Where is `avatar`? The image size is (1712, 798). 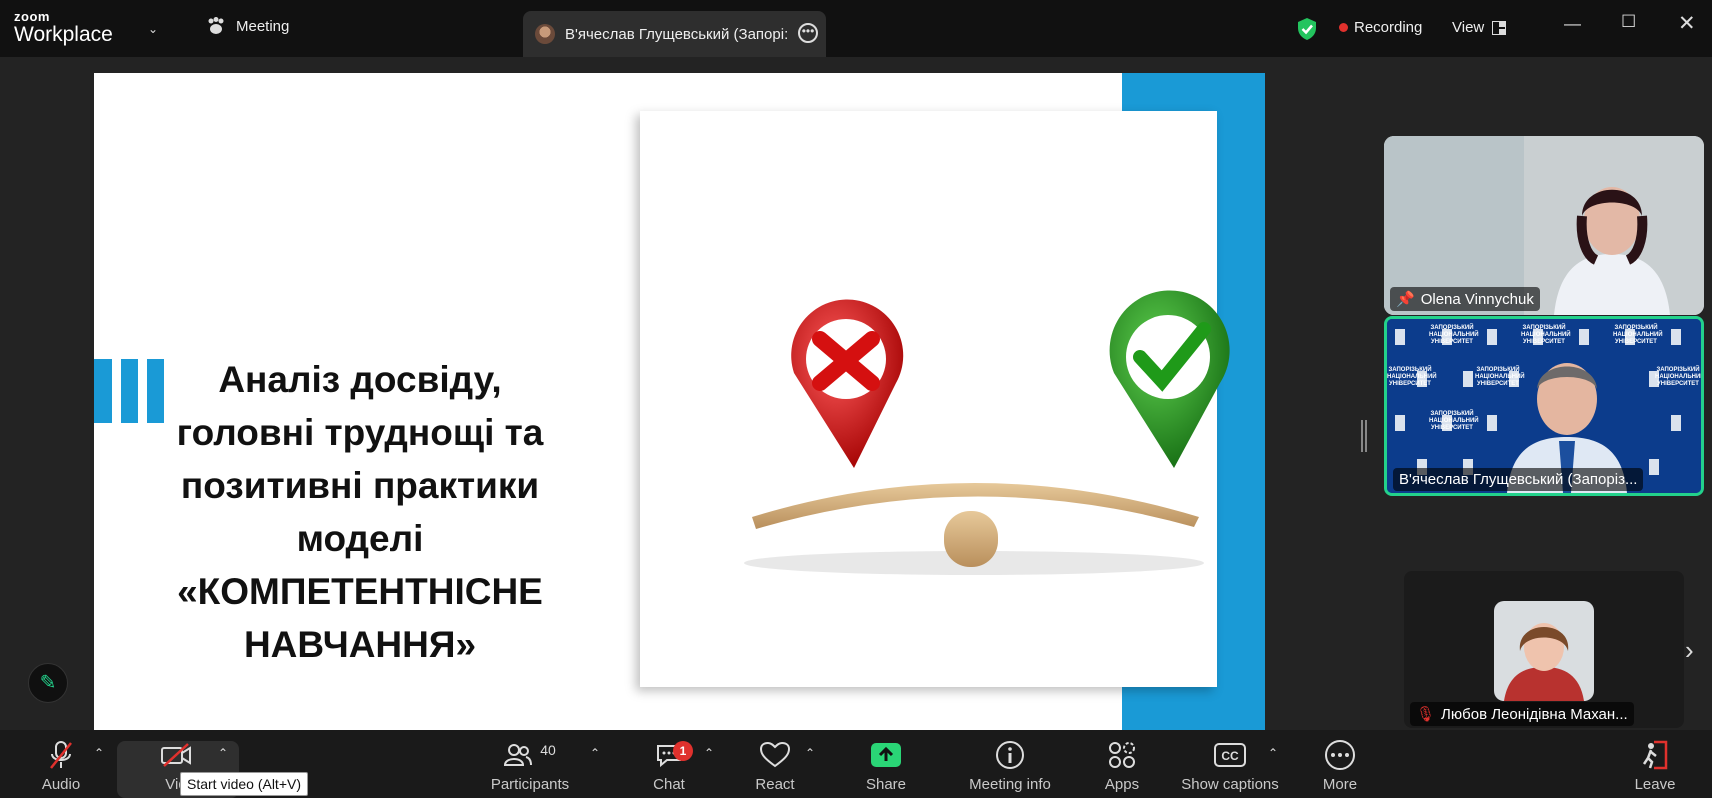
avatar is located at coordinates (545, 34).